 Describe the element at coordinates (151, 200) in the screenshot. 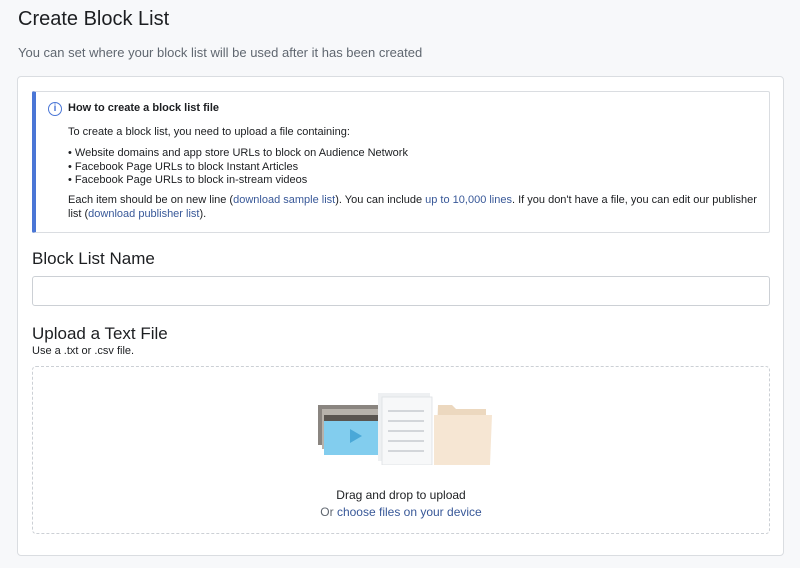

I see `info-footer-text: Each item should be on new line (` at that location.